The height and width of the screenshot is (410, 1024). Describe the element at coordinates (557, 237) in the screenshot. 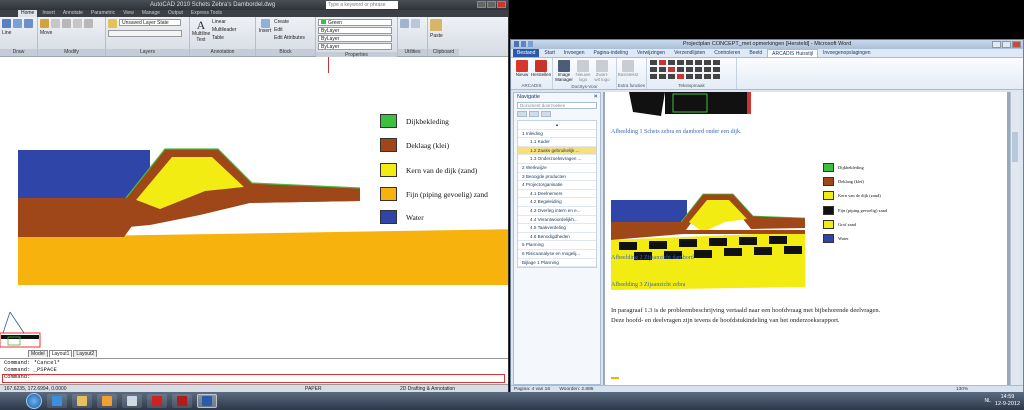

I see `nav-heading-item: 4.6 Benodigdheden` at that location.